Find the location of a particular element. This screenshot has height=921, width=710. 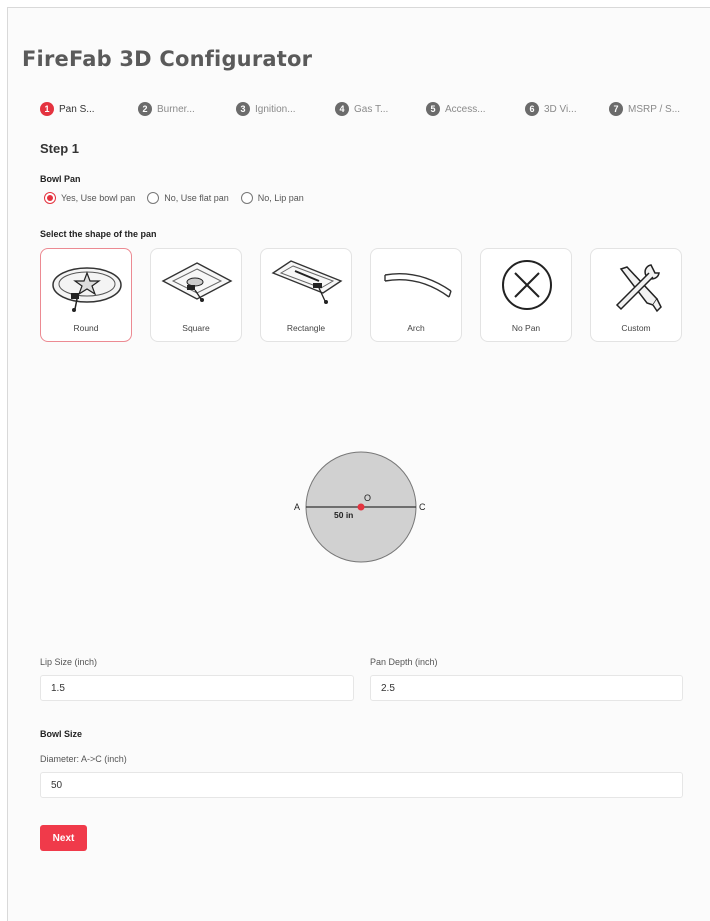

diameter-label: Diameter: A->C (inch) is located at coordinates (83, 759).